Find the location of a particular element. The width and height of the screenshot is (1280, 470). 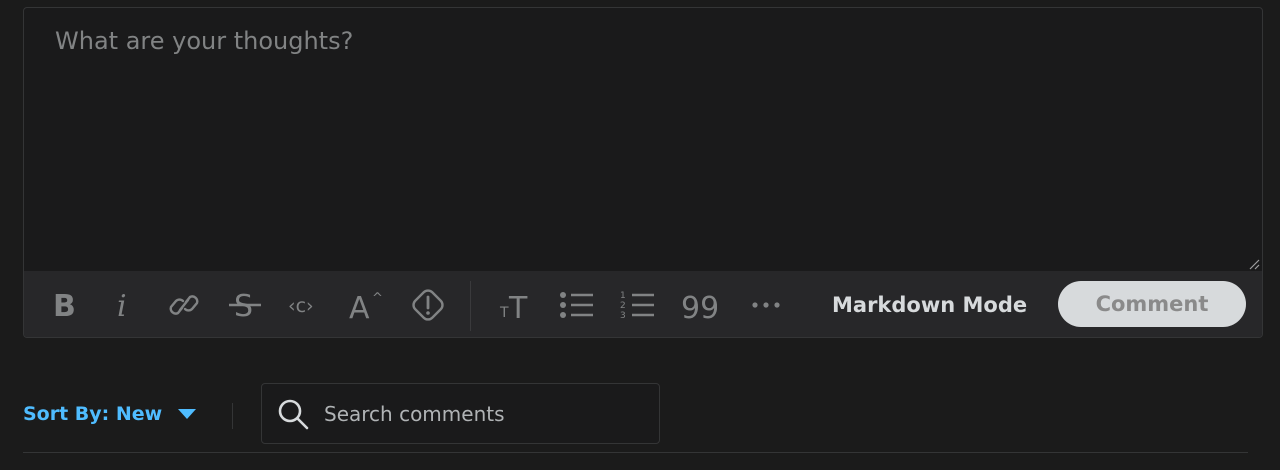

link-icon is located at coordinates (184, 305).